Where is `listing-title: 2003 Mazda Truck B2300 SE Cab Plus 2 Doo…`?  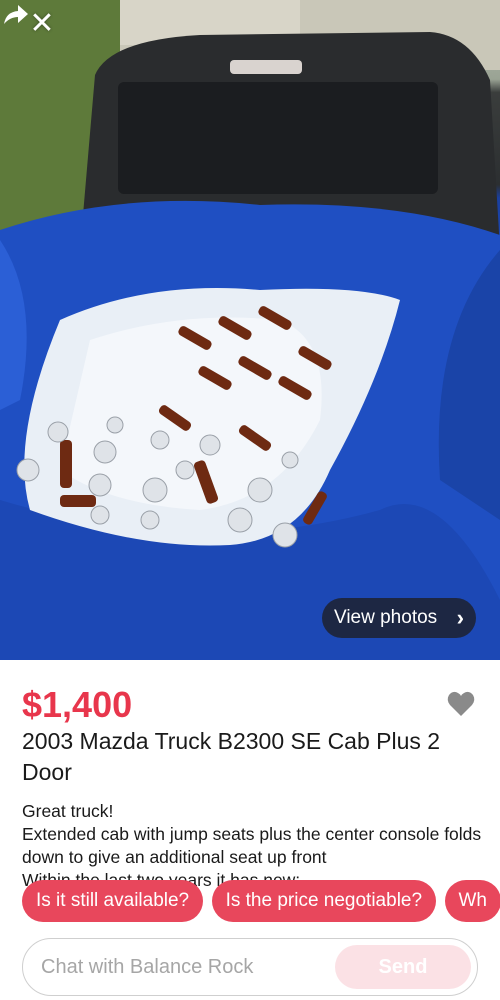 listing-title: 2003 Mazda Truck B2300 SE Cab Plus 2 Doo… is located at coordinates (231, 756).